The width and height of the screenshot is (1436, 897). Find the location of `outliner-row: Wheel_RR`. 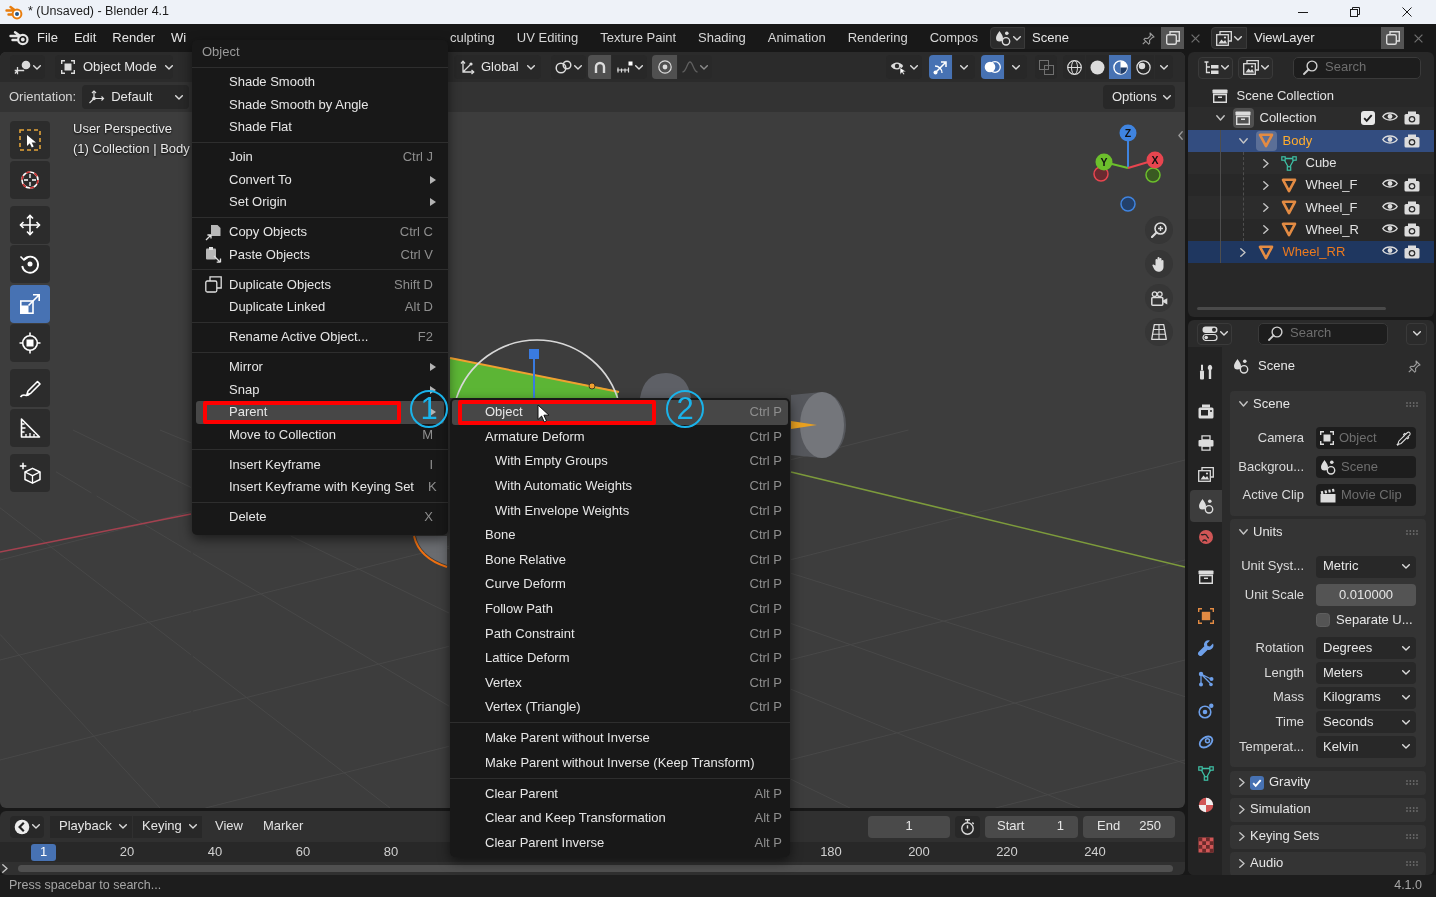

outliner-row: Wheel_RR is located at coordinates (1311, 252).